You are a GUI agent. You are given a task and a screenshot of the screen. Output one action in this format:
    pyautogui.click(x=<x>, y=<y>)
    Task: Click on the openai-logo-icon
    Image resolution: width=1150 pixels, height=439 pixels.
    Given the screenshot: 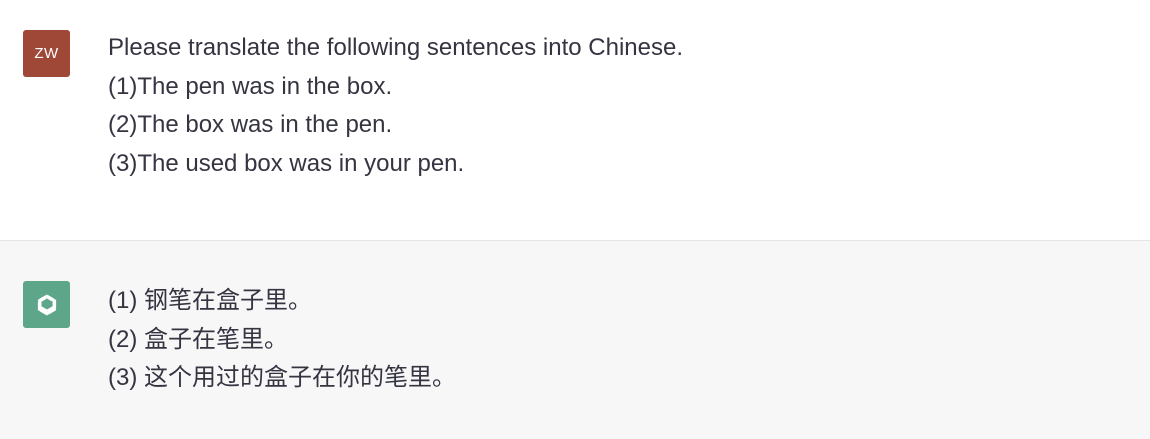 What is the action you would take?
    pyautogui.click(x=46, y=304)
    